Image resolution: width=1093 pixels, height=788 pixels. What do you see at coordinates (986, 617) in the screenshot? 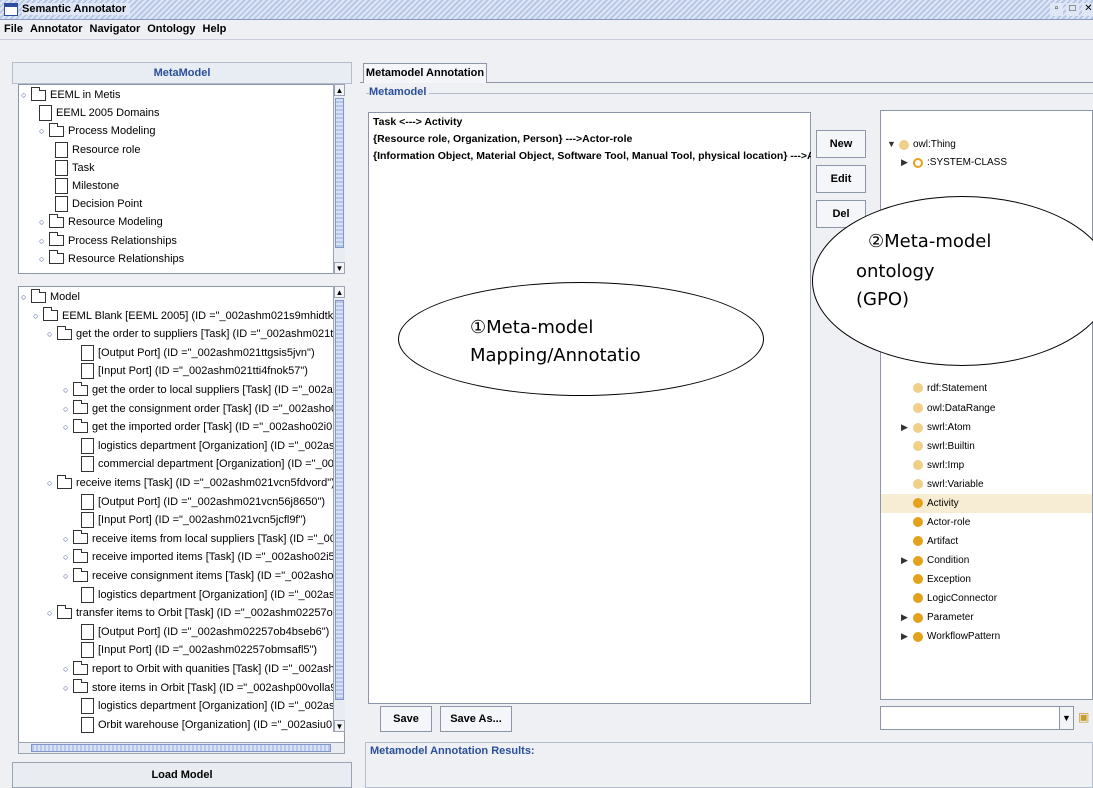
I see `ontology-node: ▶ Parameter` at bounding box center [986, 617].